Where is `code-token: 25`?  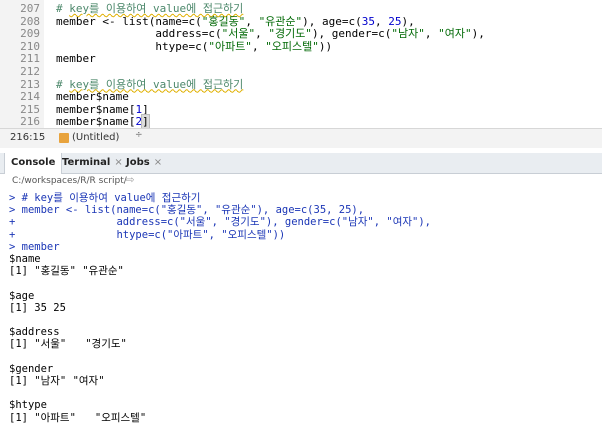
code-token: 25 is located at coordinates (395, 21).